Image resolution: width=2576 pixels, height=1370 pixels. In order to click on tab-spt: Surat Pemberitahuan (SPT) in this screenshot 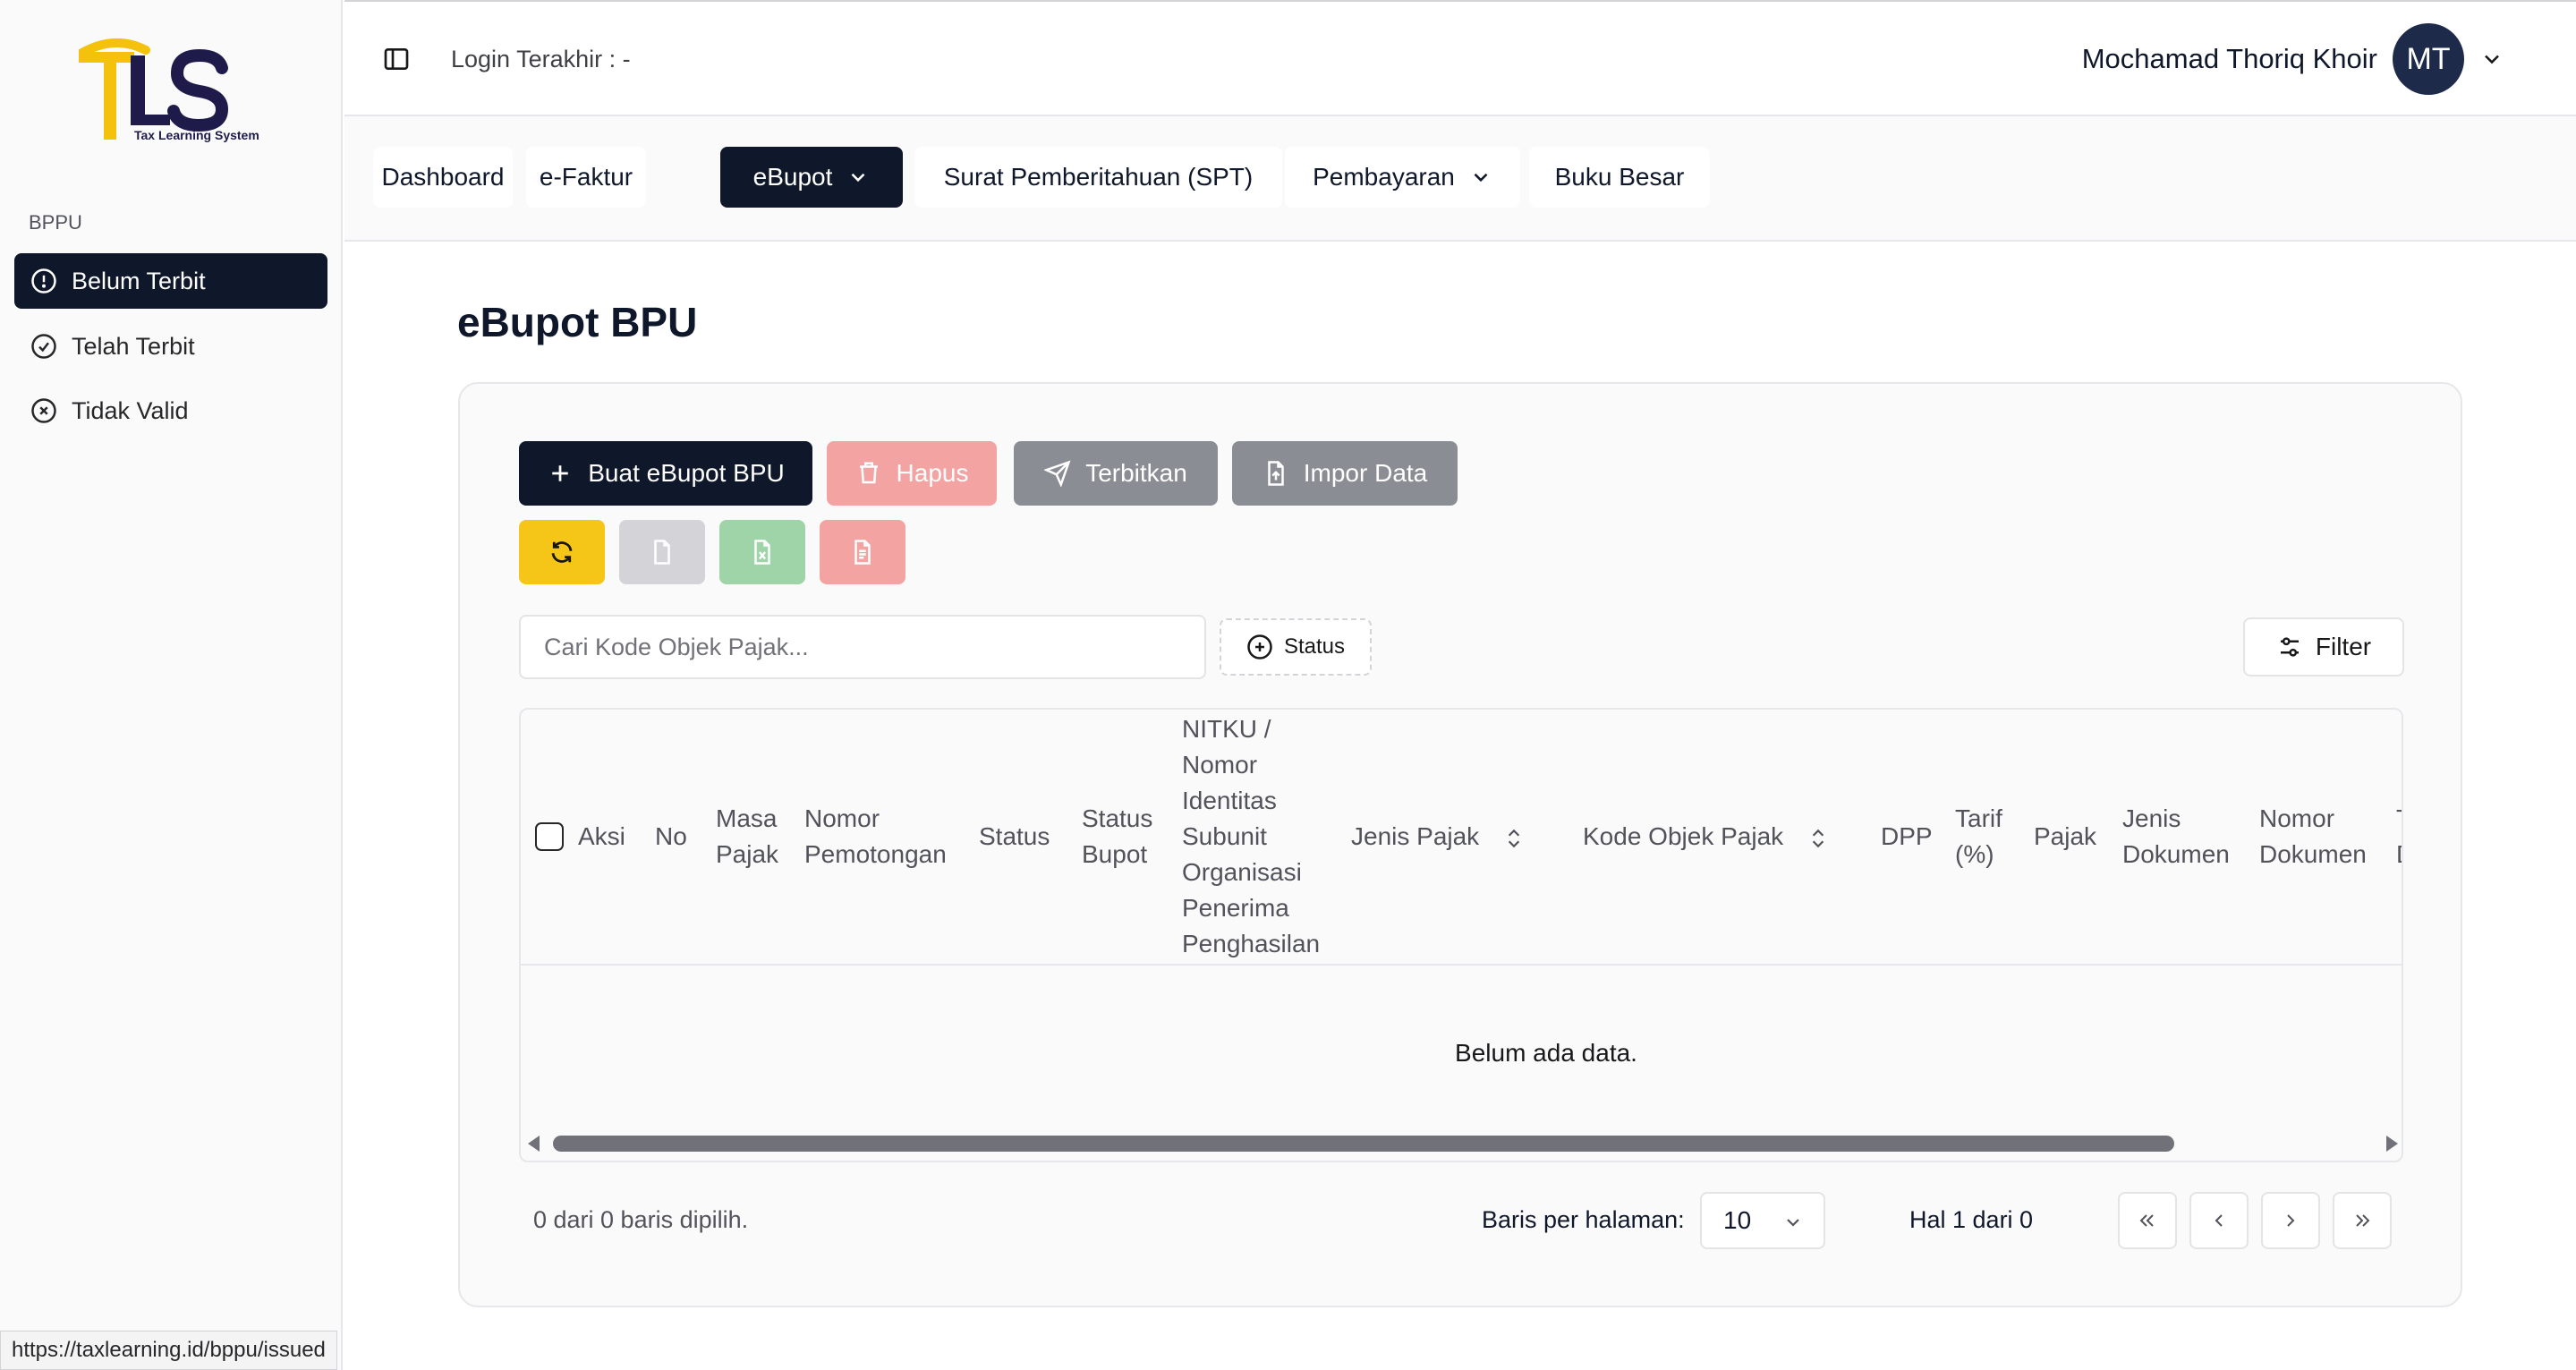, I will do `click(1098, 177)`.